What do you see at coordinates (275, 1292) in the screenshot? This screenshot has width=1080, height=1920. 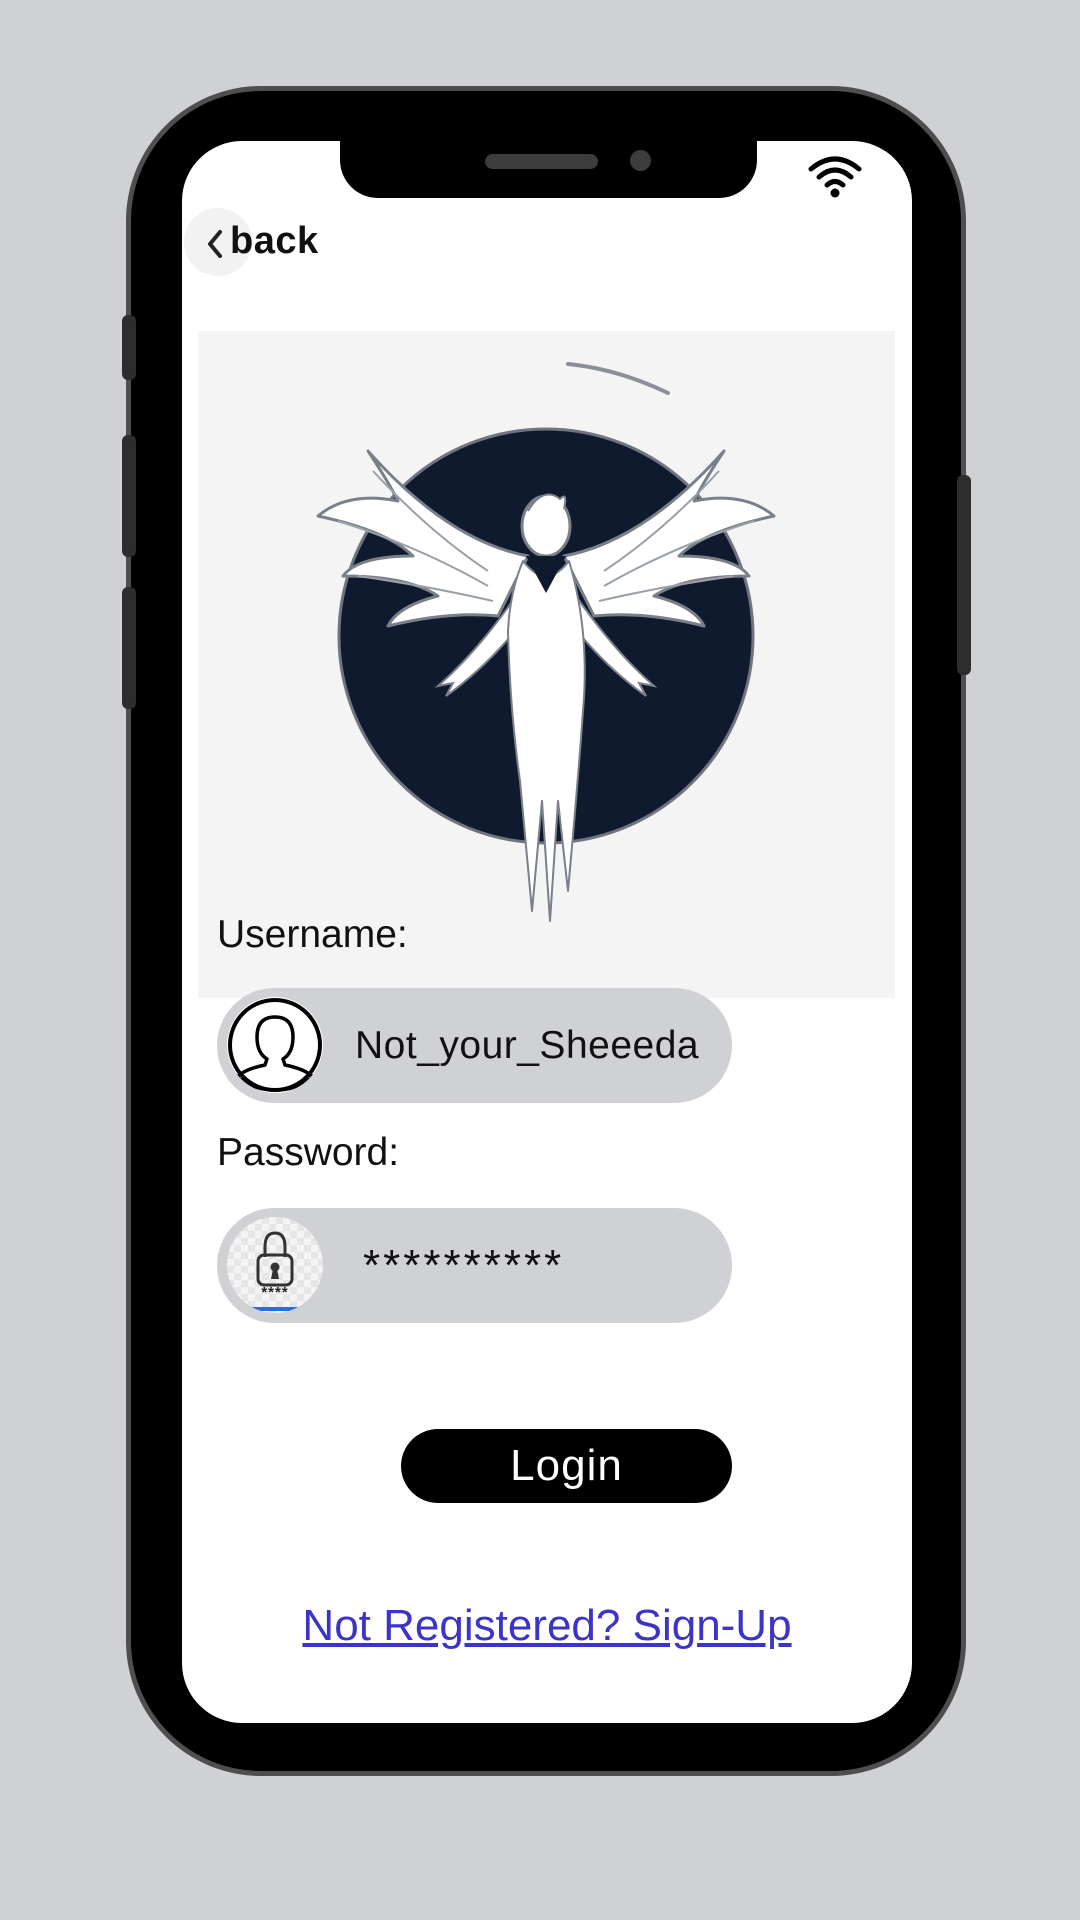 I see `padlock-caption: ****` at bounding box center [275, 1292].